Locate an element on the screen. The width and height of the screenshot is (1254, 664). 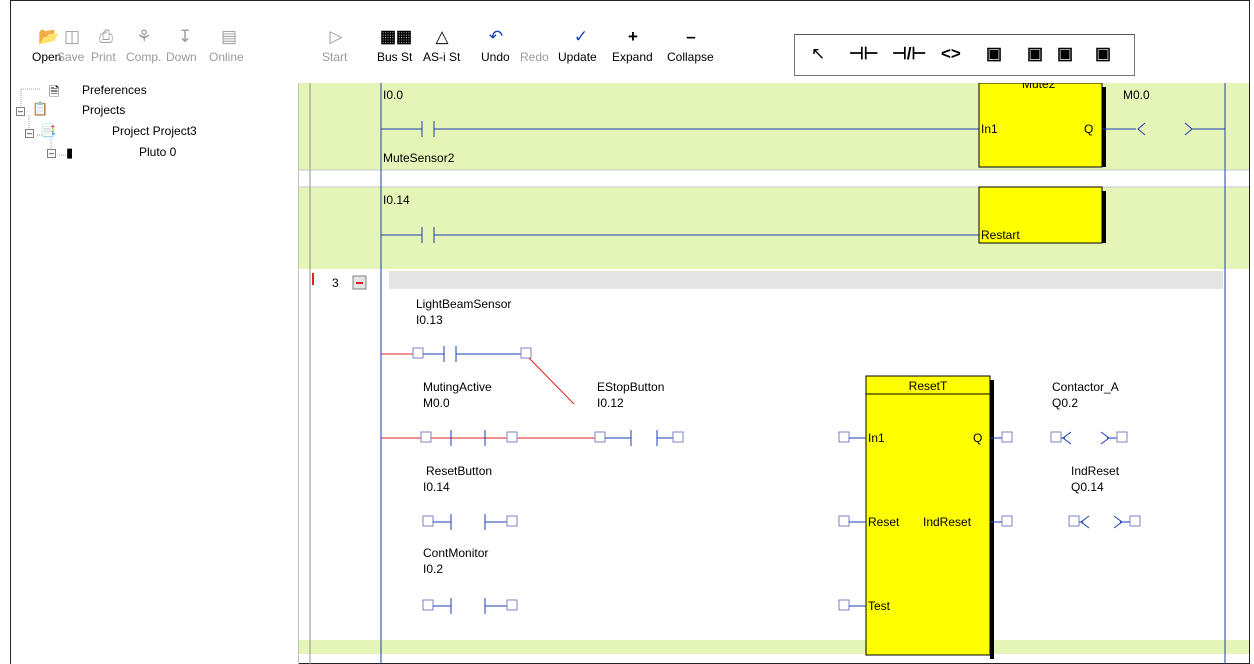
redo-button: Redo is located at coordinates (536, 49).